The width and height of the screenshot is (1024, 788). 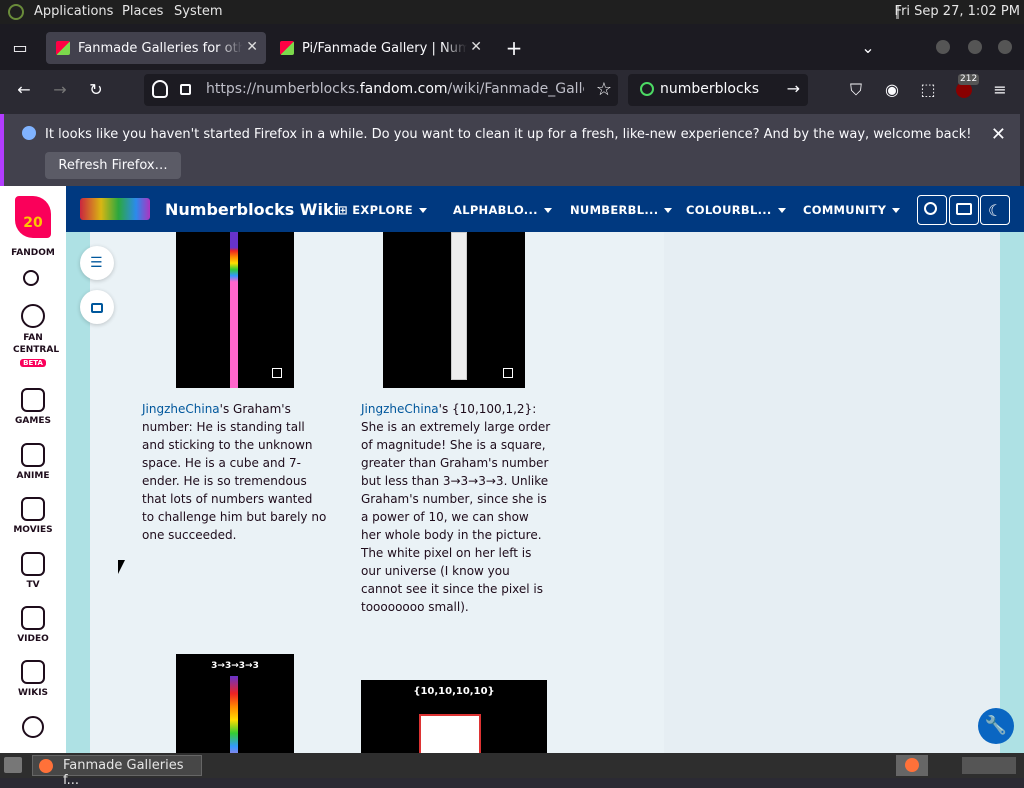 What do you see at coordinates (235, 666) in the screenshot?
I see `thumb-label: 3→3→3→3` at bounding box center [235, 666].